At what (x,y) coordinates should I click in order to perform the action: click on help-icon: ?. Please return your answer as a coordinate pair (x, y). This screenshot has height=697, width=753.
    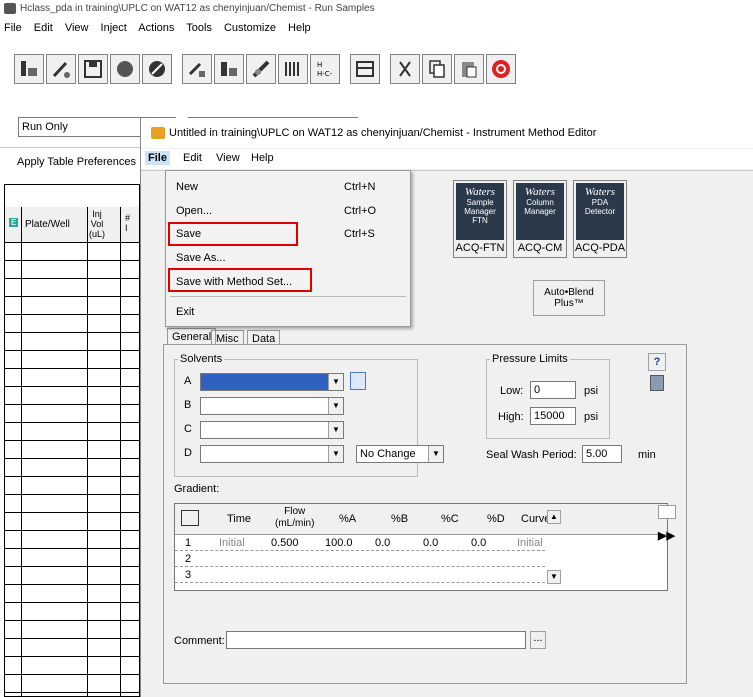
    Looking at the image, I should click on (657, 362).